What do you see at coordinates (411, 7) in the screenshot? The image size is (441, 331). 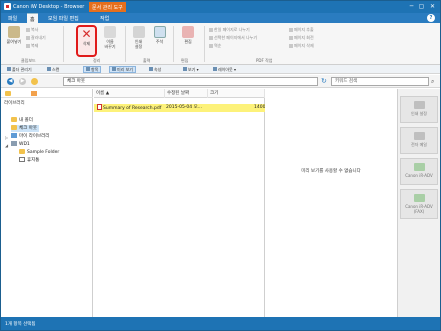 I see `minimize-button: ─` at bounding box center [411, 7].